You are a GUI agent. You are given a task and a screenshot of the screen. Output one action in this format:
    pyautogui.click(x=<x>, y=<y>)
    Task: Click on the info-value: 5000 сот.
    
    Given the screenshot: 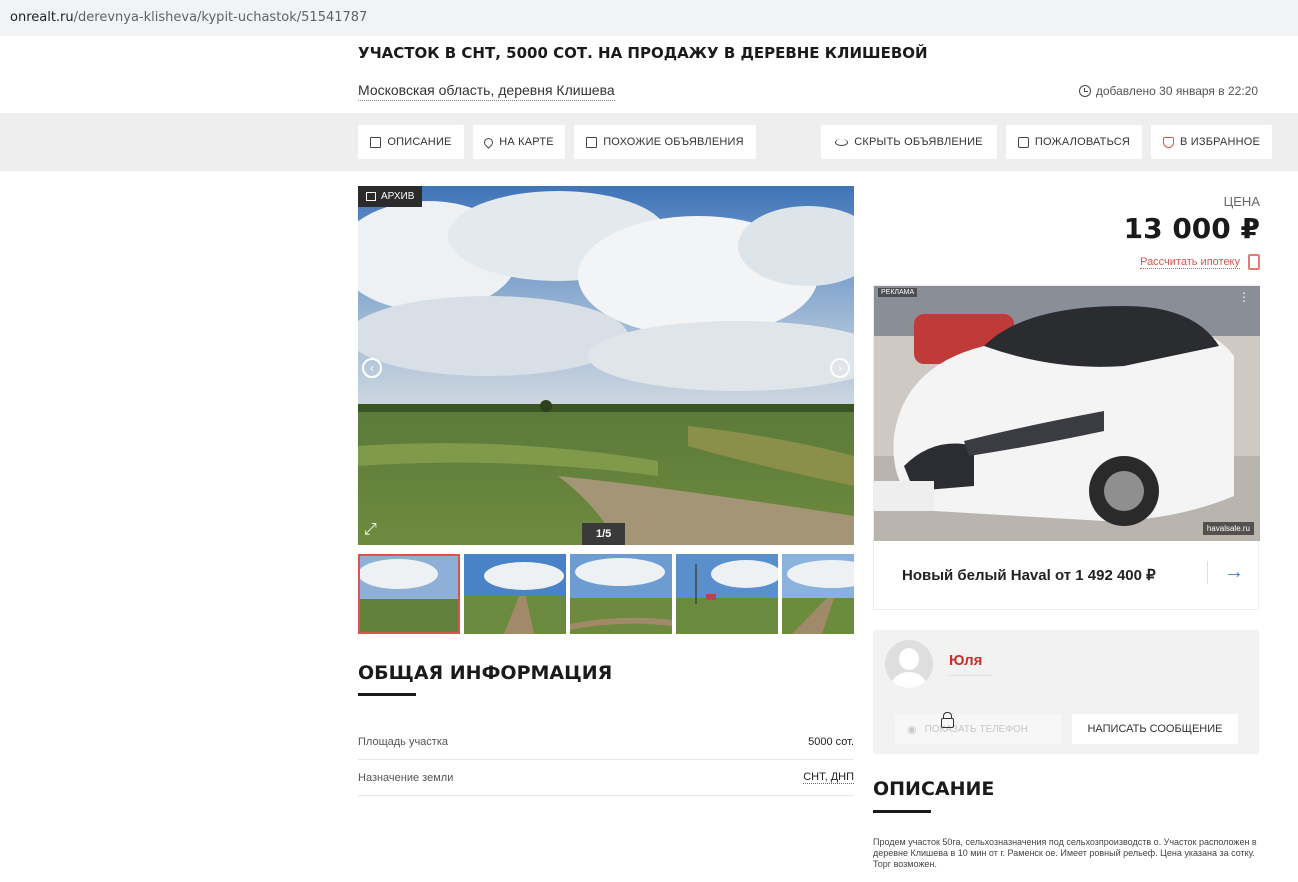 What is the action you would take?
    pyautogui.click(x=831, y=741)
    